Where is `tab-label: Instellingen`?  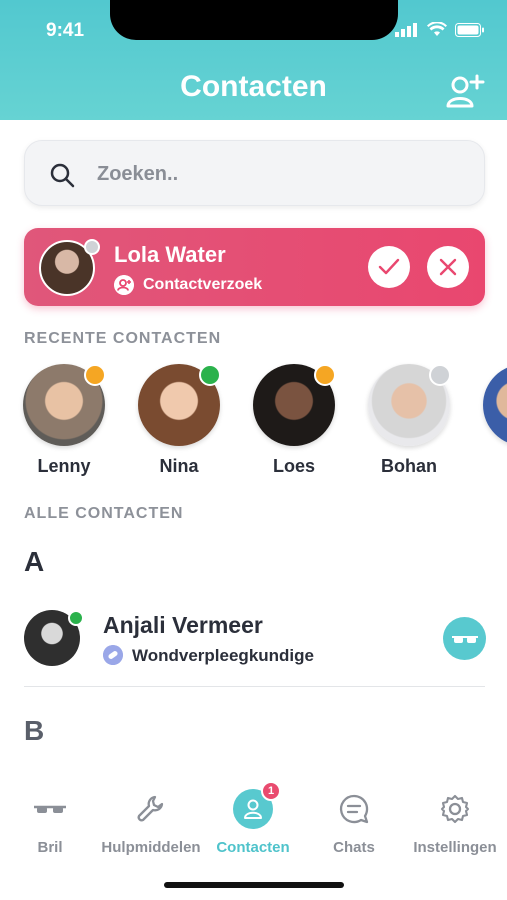 tab-label: Instellingen is located at coordinates (455, 847).